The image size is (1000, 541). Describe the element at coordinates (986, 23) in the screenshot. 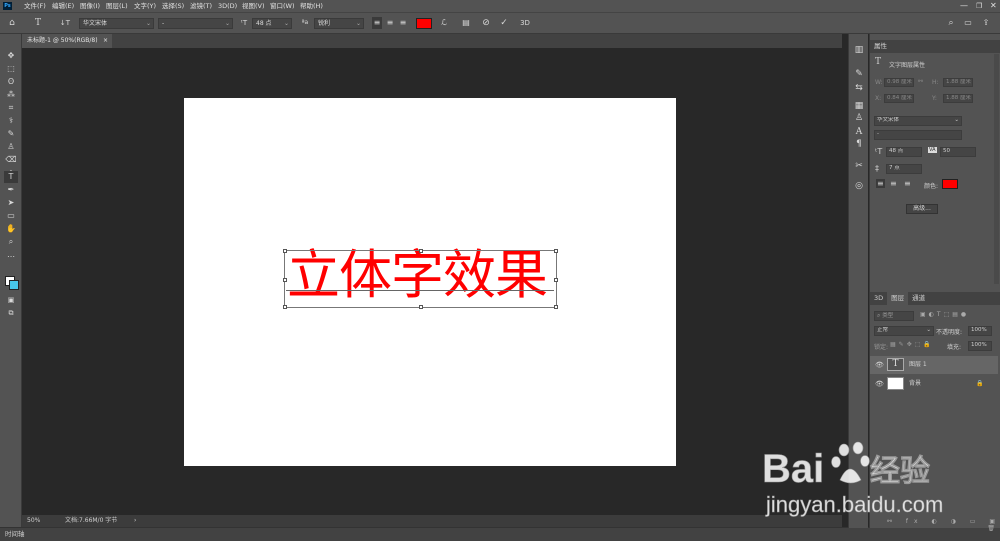

I see `share-icon: ⇪` at that location.